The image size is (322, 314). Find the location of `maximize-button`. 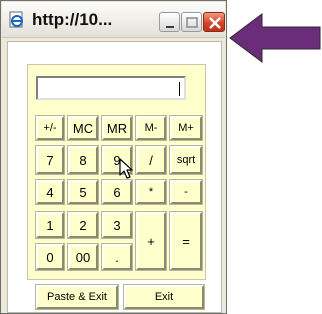

maximize-button is located at coordinates (191, 22).